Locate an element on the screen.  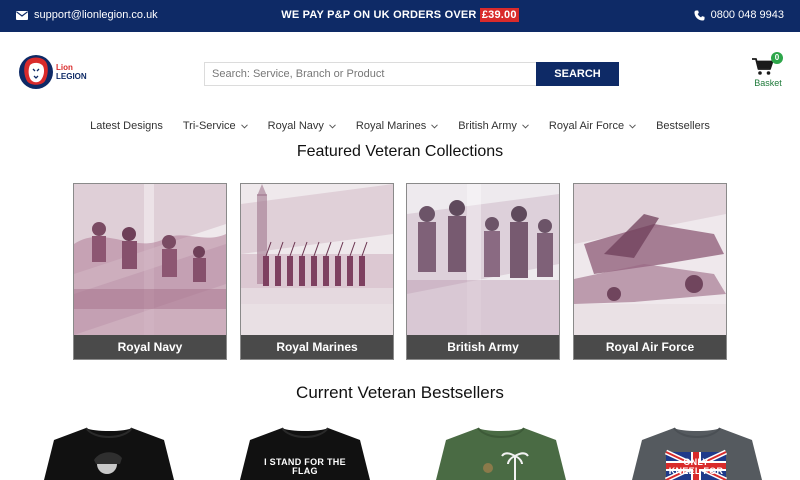
nav-item-british-army: British Army is located at coordinates (493, 126).